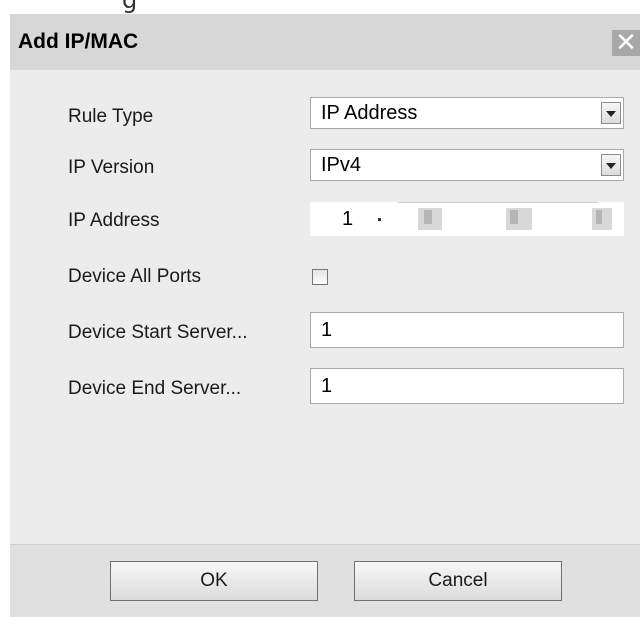 The height and width of the screenshot is (617, 640). What do you see at coordinates (325, 42) in the screenshot?
I see `dialog-titlebar: Add IP/MAC ✕` at bounding box center [325, 42].